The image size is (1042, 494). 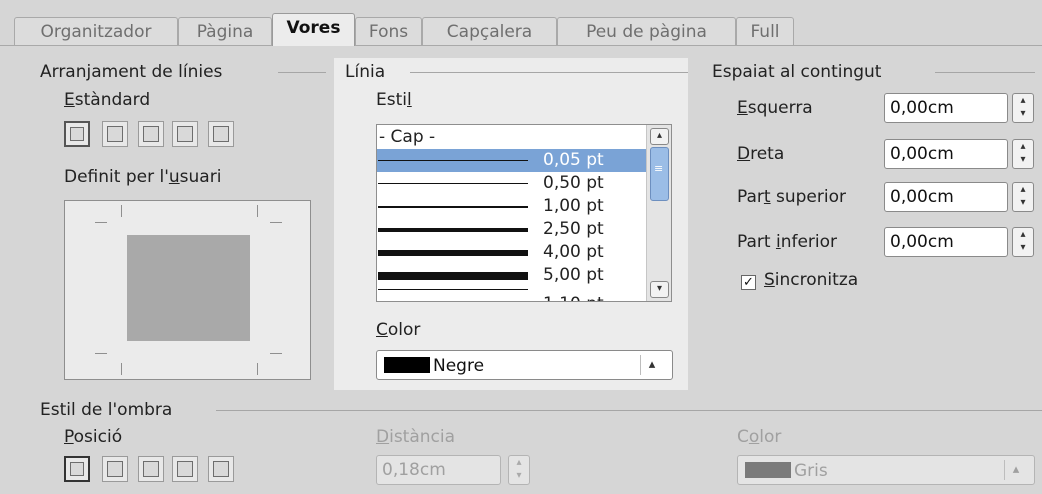 What do you see at coordinates (659, 168) in the screenshot?
I see `grip-icon: ≡` at bounding box center [659, 168].